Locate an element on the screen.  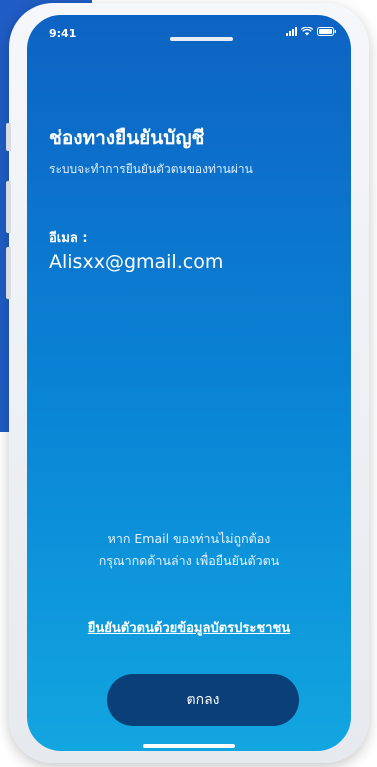
email-label: อีเมล : is located at coordinates (68, 238).